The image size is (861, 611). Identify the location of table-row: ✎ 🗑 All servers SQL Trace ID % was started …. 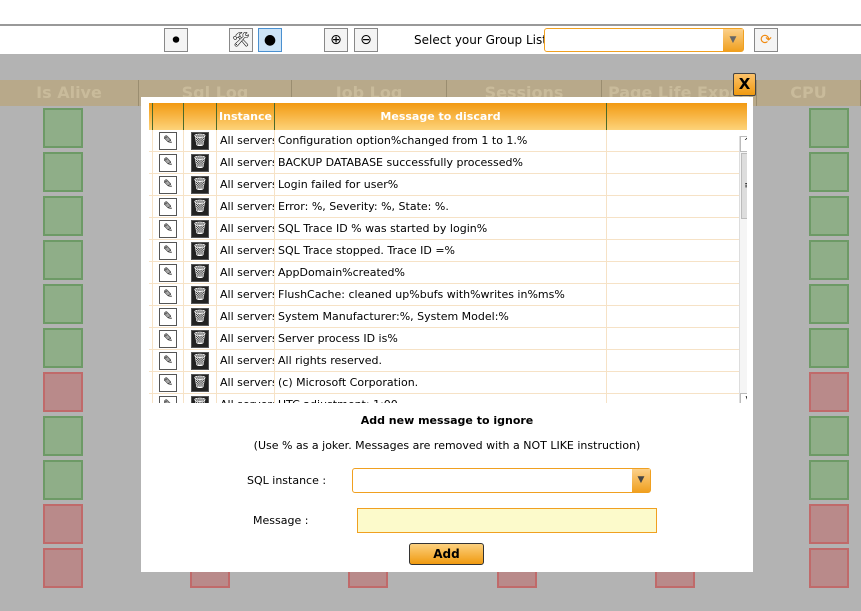
(448, 229).